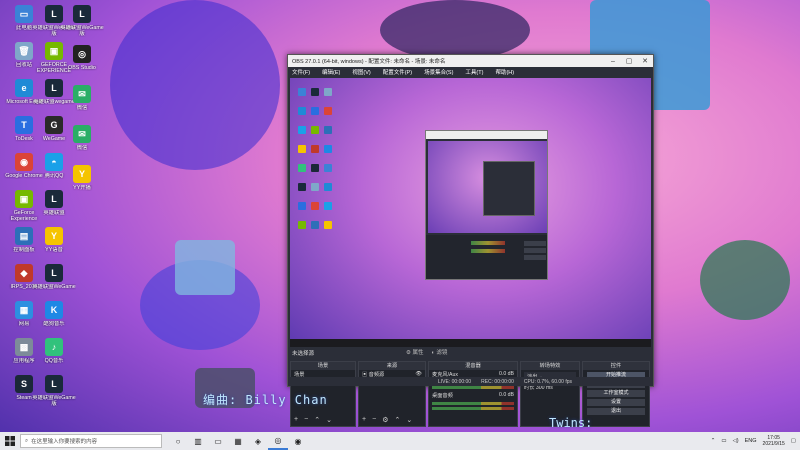  I want to click on windows-start-icon, so click(10, 441).